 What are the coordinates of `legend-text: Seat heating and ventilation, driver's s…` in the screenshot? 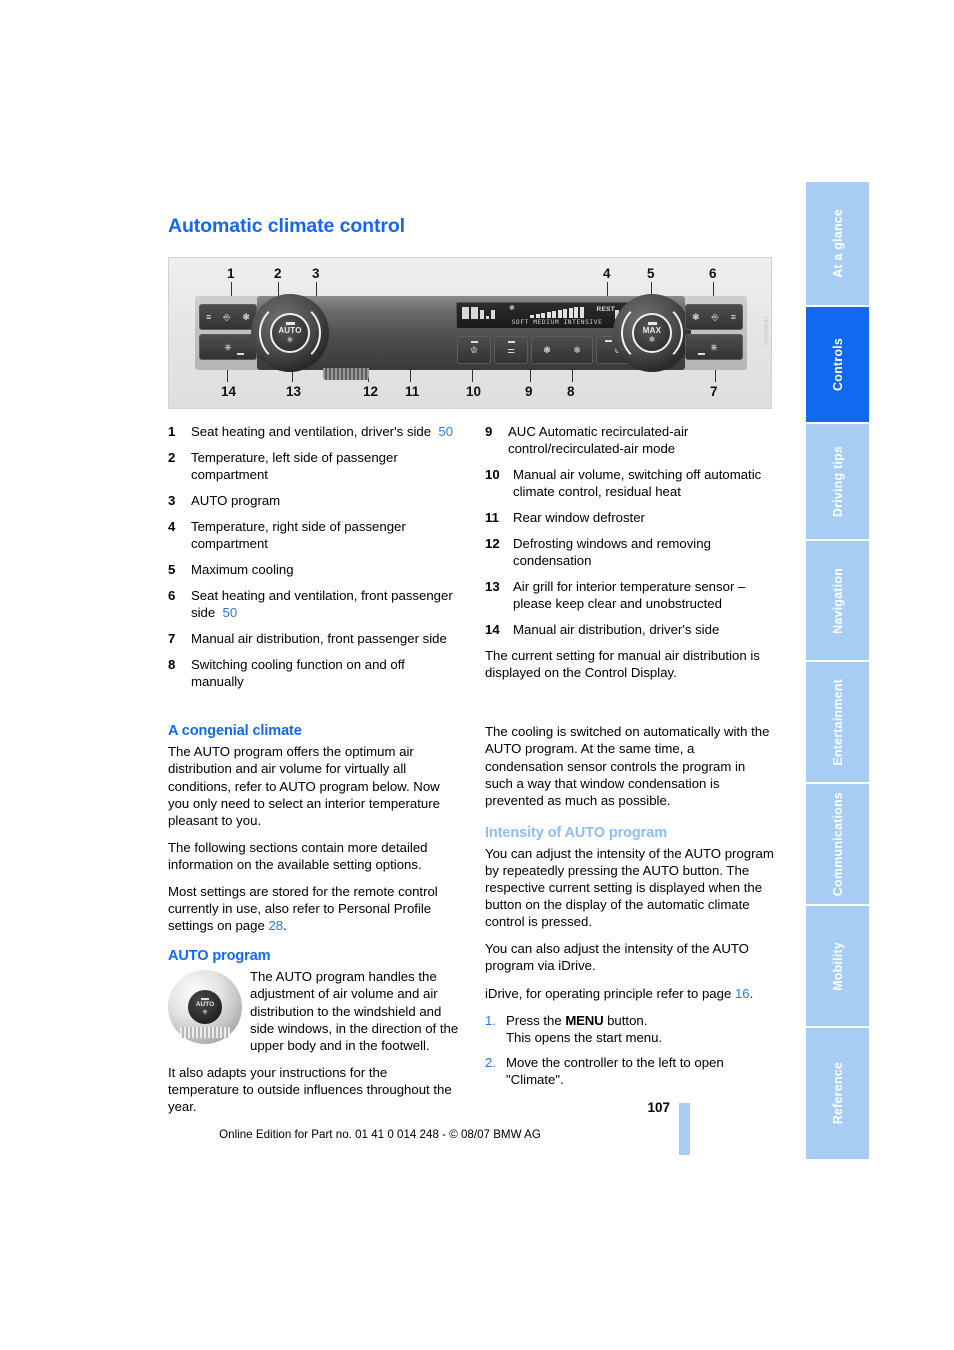 It's located at (322, 431).